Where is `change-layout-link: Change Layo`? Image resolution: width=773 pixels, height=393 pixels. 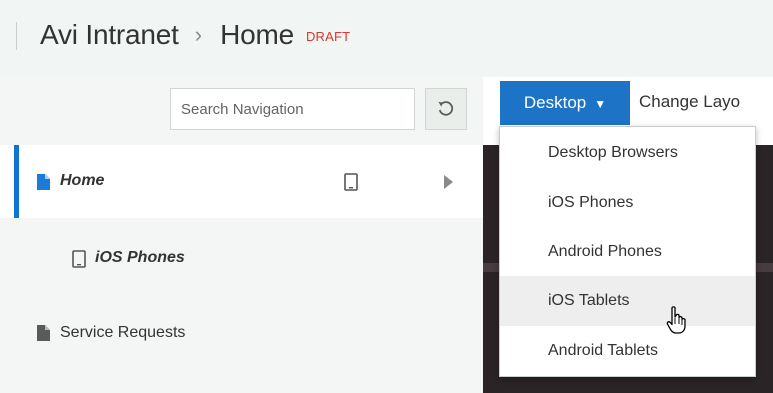
change-layout-link: Change Layo is located at coordinates (689, 102).